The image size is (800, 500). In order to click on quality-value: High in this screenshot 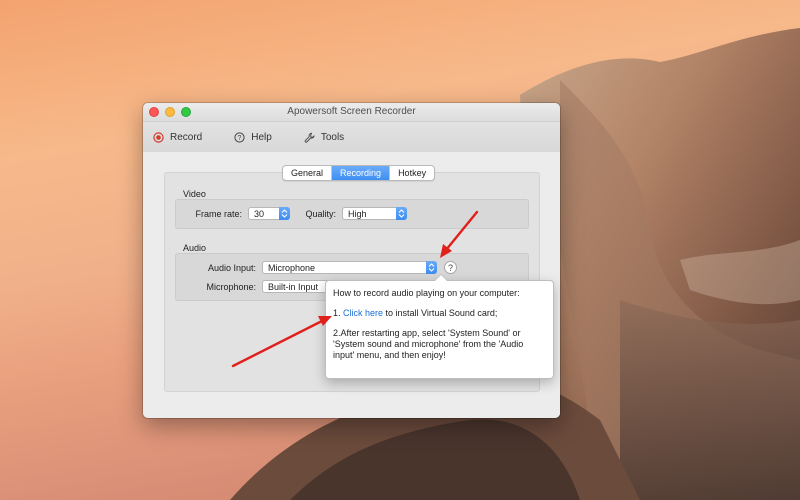, I will do `click(357, 214)`.